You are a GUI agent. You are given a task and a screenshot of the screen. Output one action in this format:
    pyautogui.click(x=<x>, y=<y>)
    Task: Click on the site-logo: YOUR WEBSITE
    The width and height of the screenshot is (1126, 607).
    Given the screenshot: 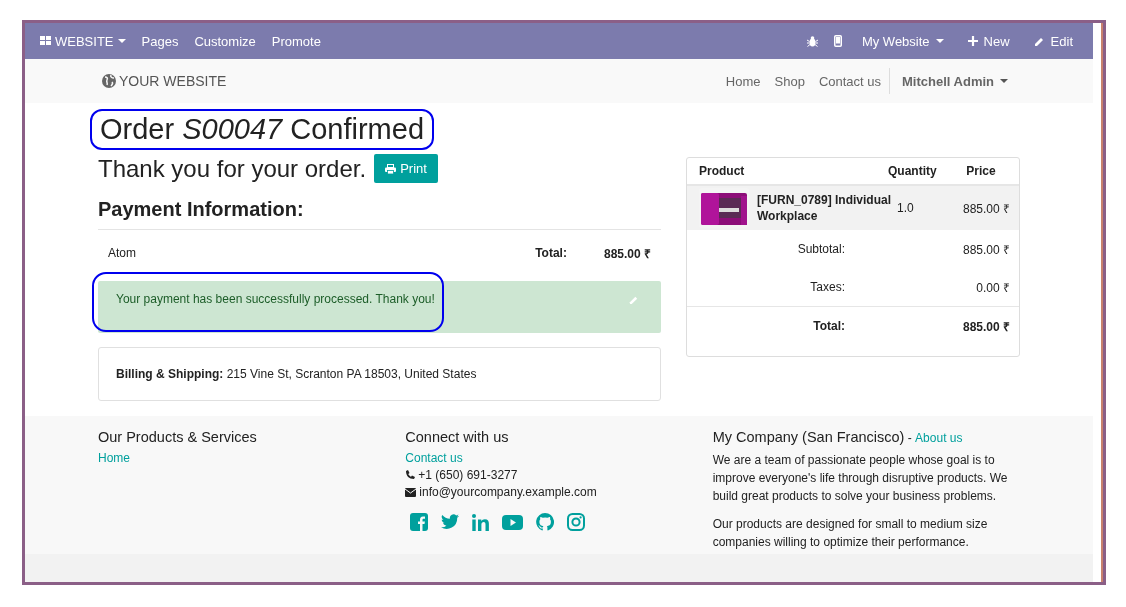 What is the action you would take?
    pyautogui.click(x=164, y=81)
    